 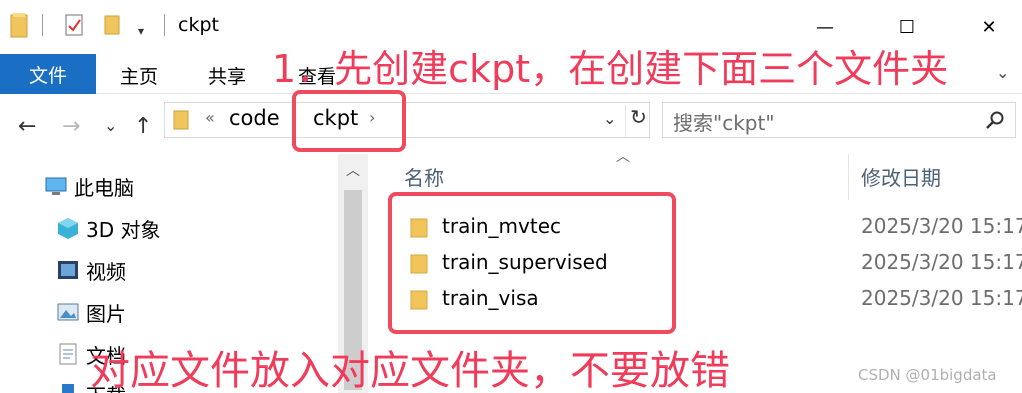 What do you see at coordinates (143, 126) in the screenshot?
I see `up-button: ↑` at bounding box center [143, 126].